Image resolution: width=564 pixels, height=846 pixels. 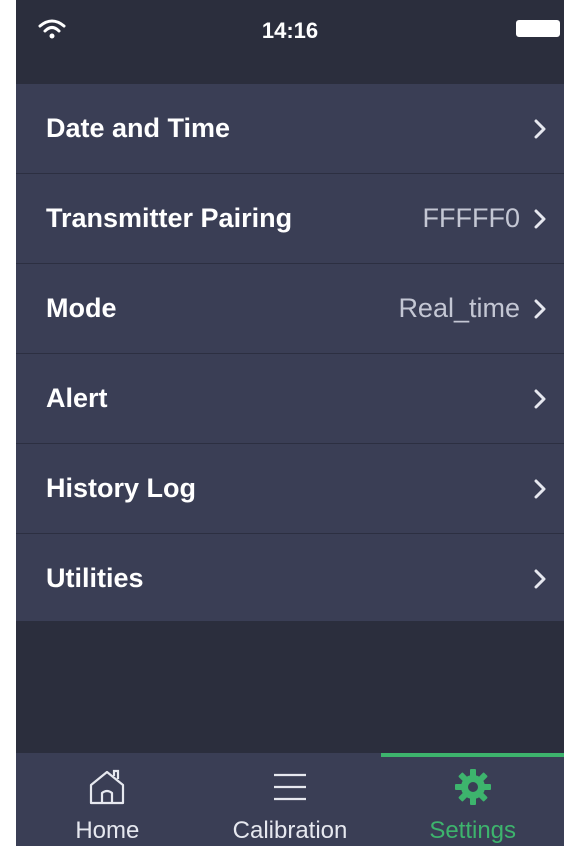 What do you see at coordinates (107, 830) in the screenshot?
I see `tab-label: Home` at bounding box center [107, 830].